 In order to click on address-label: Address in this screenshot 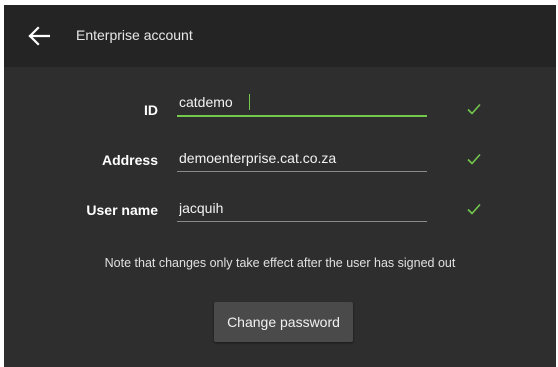, I will do `click(129, 160)`.